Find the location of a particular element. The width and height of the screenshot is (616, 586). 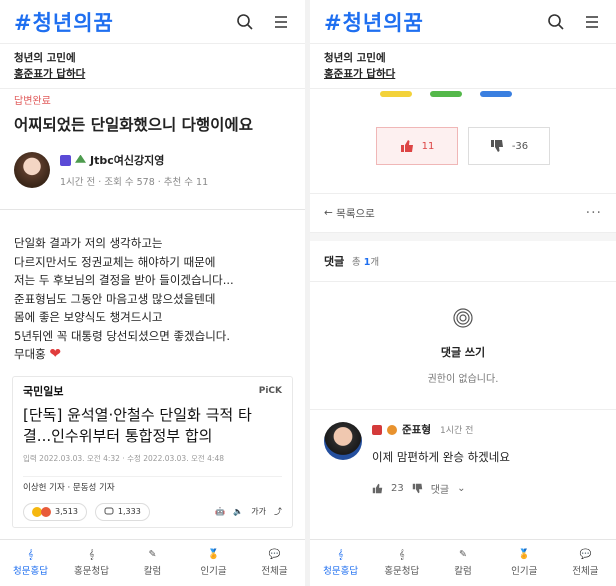

status-badge: 답변완료 is located at coordinates (32, 101).